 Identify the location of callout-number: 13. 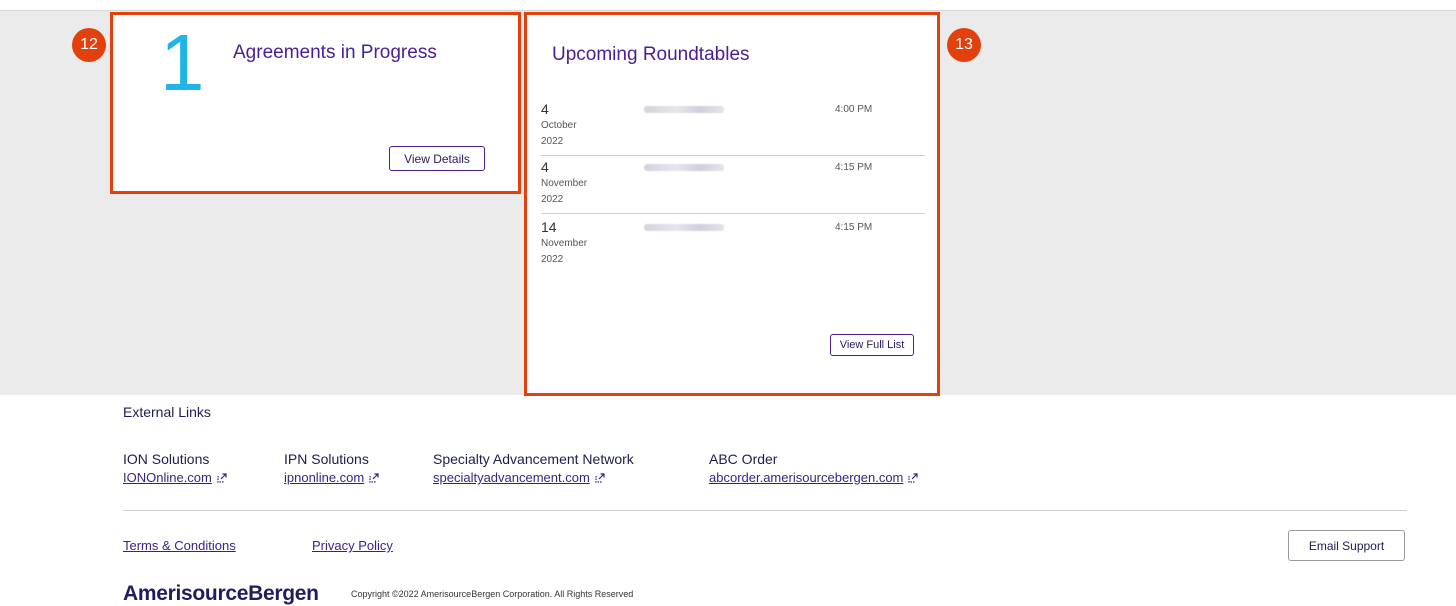
(964, 44).